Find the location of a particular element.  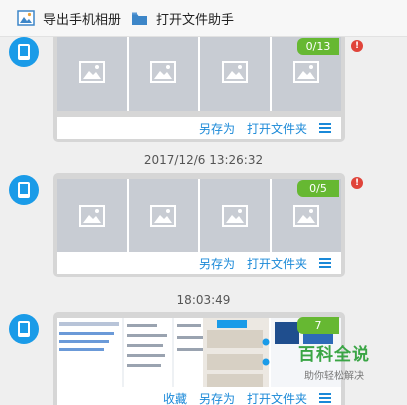

transfer-count-badge: 7 is located at coordinates (318, 325).